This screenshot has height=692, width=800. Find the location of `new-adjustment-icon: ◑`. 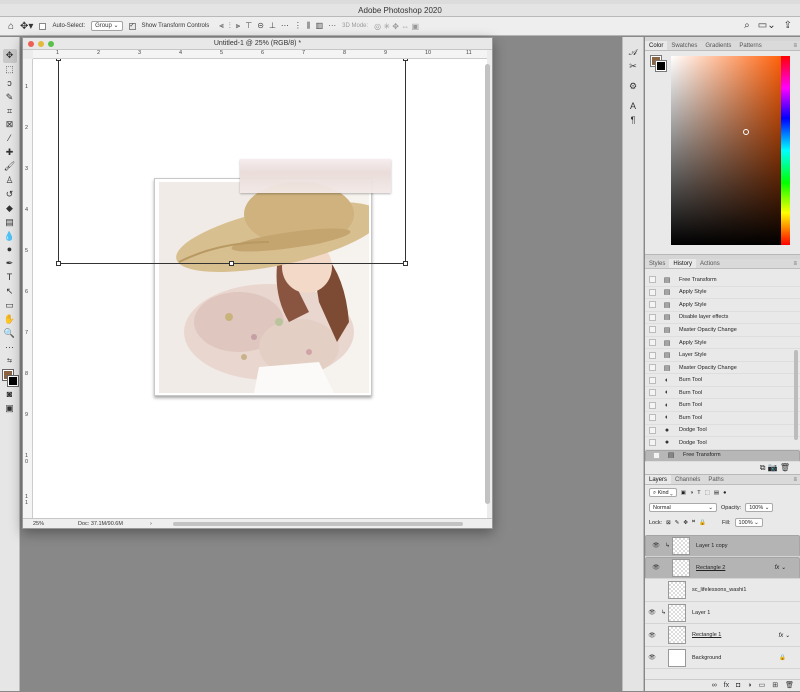

new-adjustment-icon: ◑ is located at coordinates (749, 685).